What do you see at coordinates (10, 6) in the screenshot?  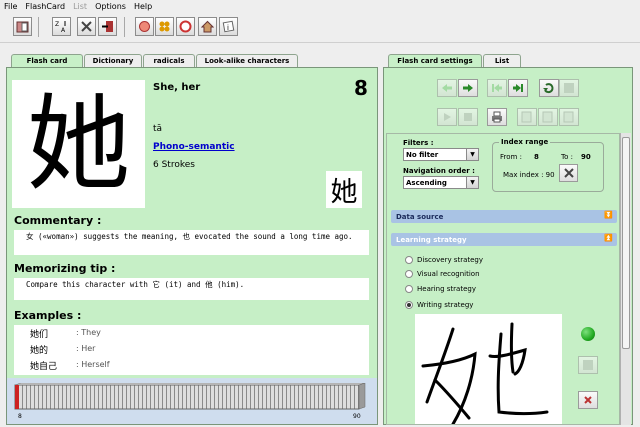 I see `menu-file: File` at bounding box center [10, 6].